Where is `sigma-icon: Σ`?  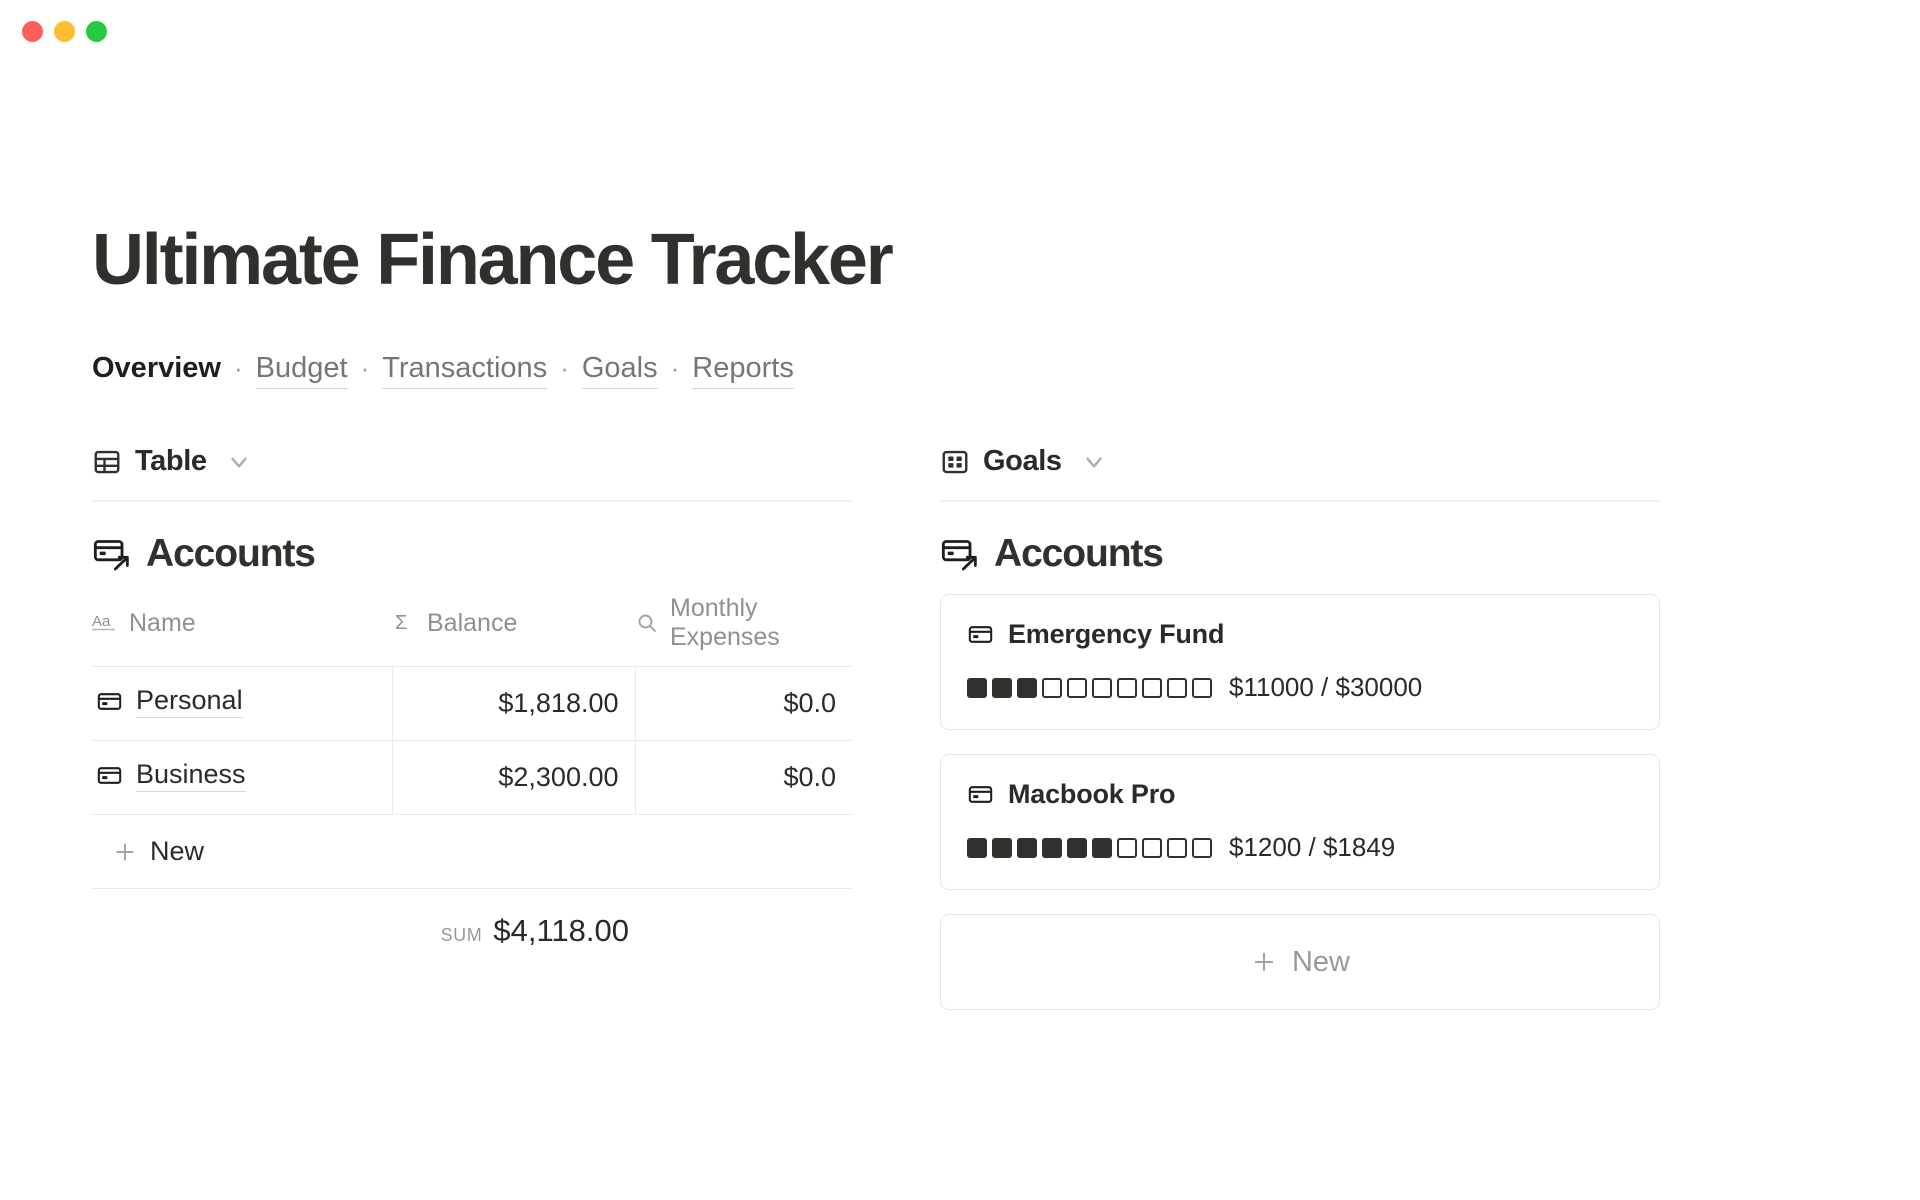
sigma-icon: Σ is located at coordinates (404, 623).